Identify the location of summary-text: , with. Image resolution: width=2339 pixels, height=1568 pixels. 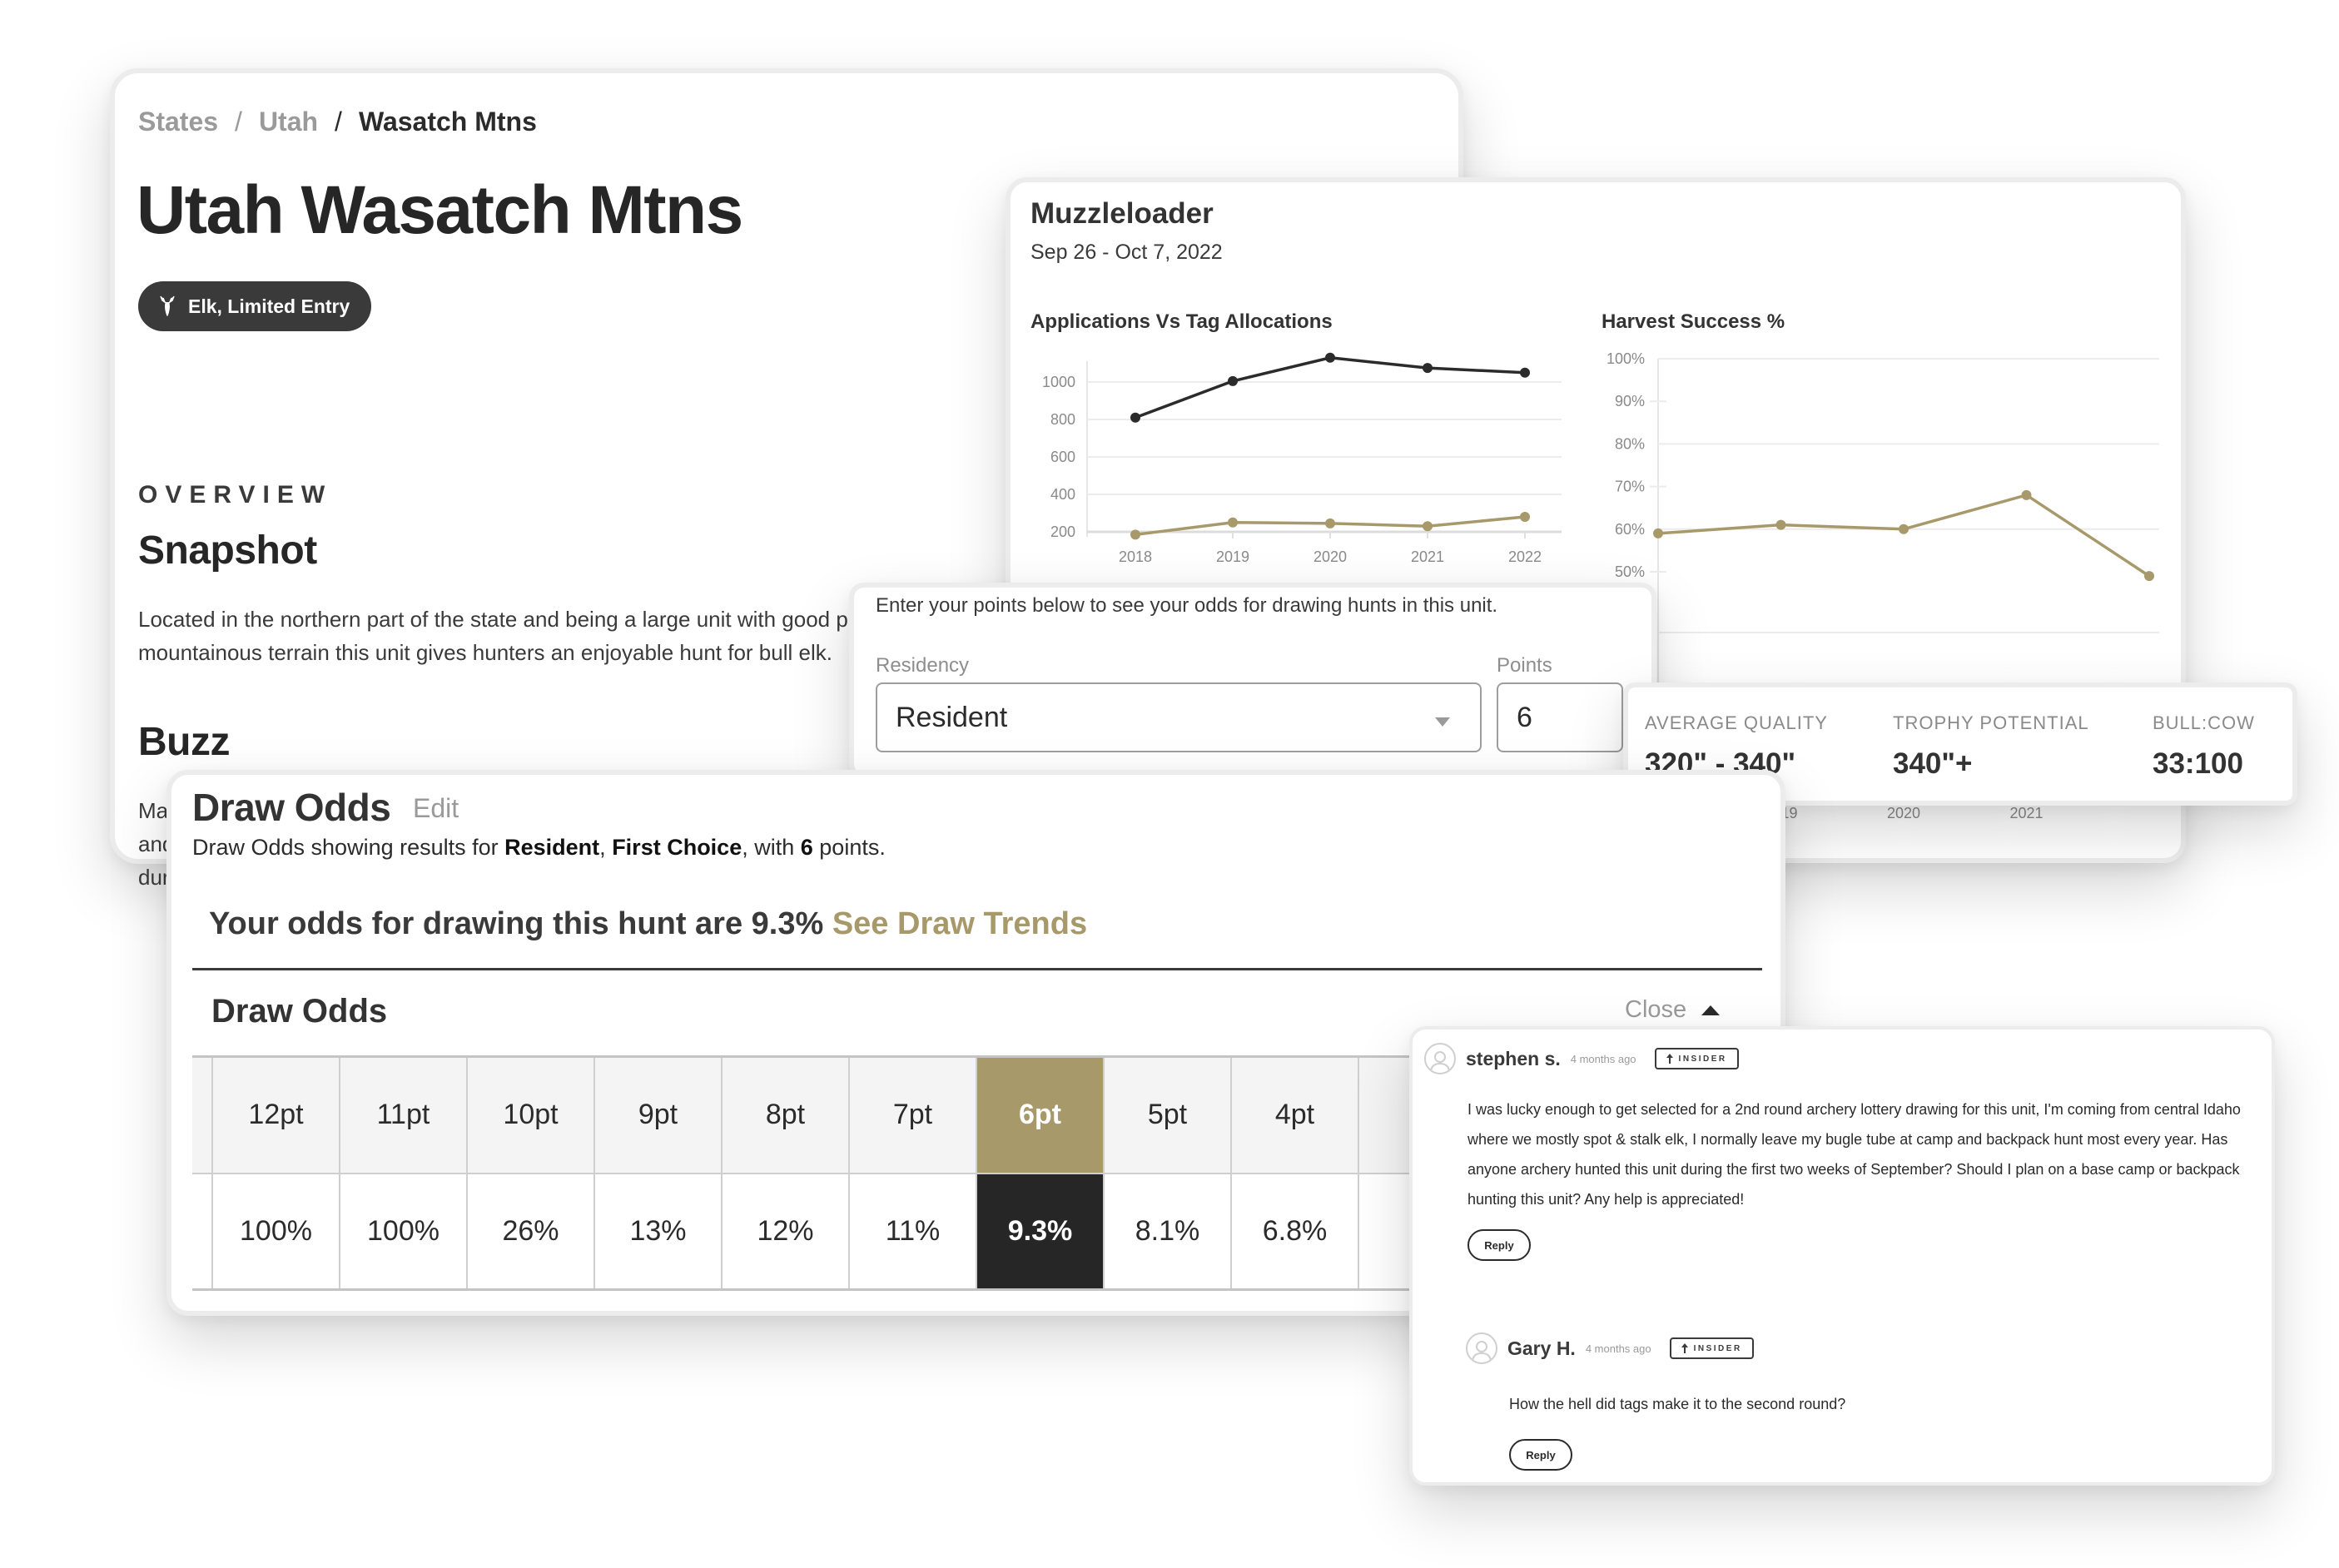
(771, 847).